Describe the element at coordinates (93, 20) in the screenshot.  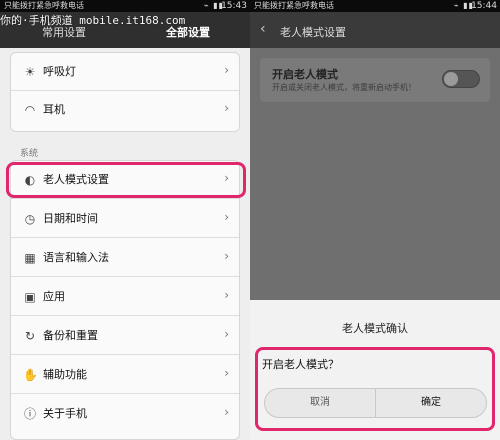
I see `watermark: 你的·手机频道 mobile.it168.com` at that location.